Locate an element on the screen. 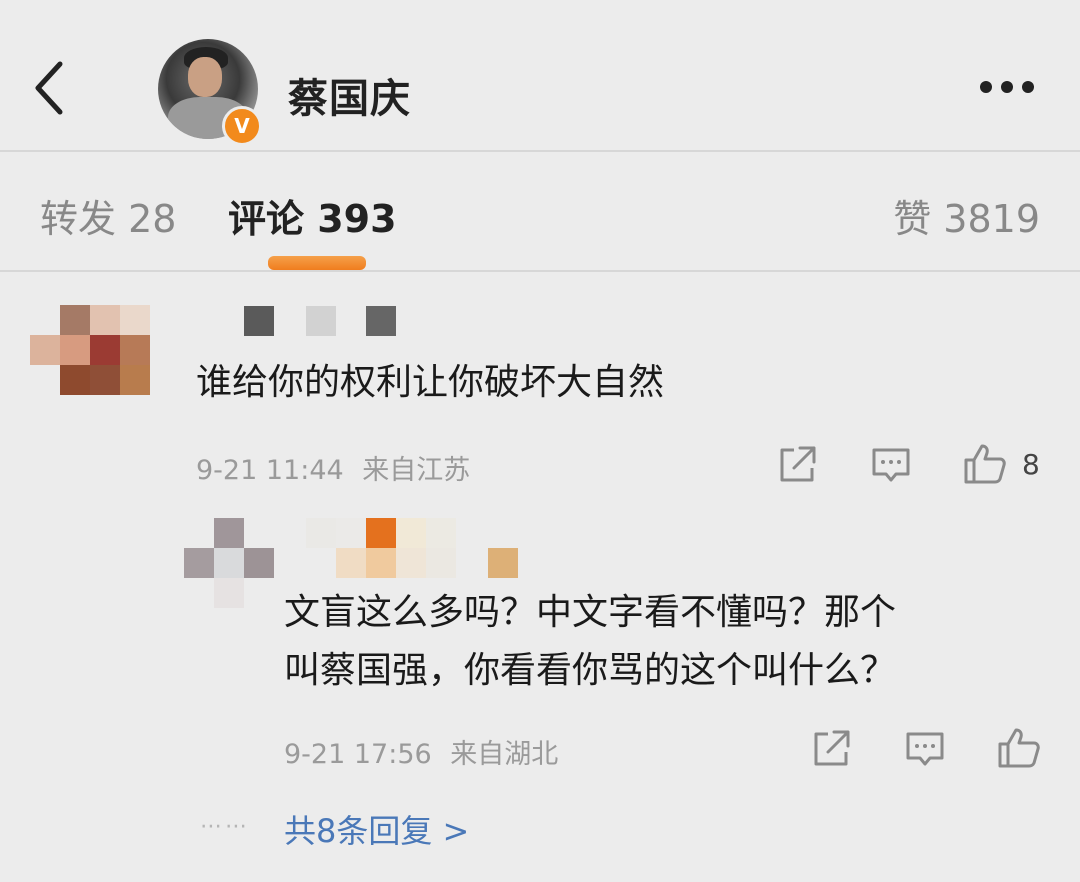 This screenshot has height=882, width=1080. like-button is located at coordinates (985, 466).